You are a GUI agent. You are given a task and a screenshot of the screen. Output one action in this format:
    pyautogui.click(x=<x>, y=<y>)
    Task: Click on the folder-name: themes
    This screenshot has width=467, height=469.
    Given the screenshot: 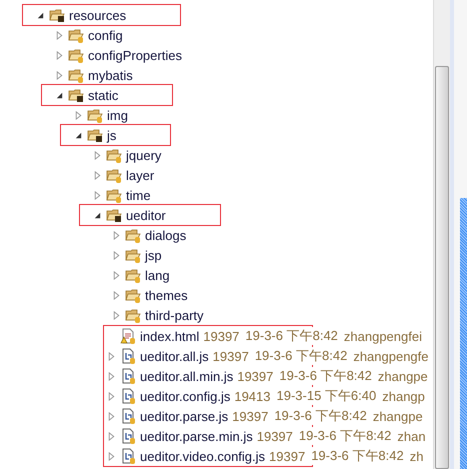 What is the action you would take?
    pyautogui.click(x=166, y=295)
    